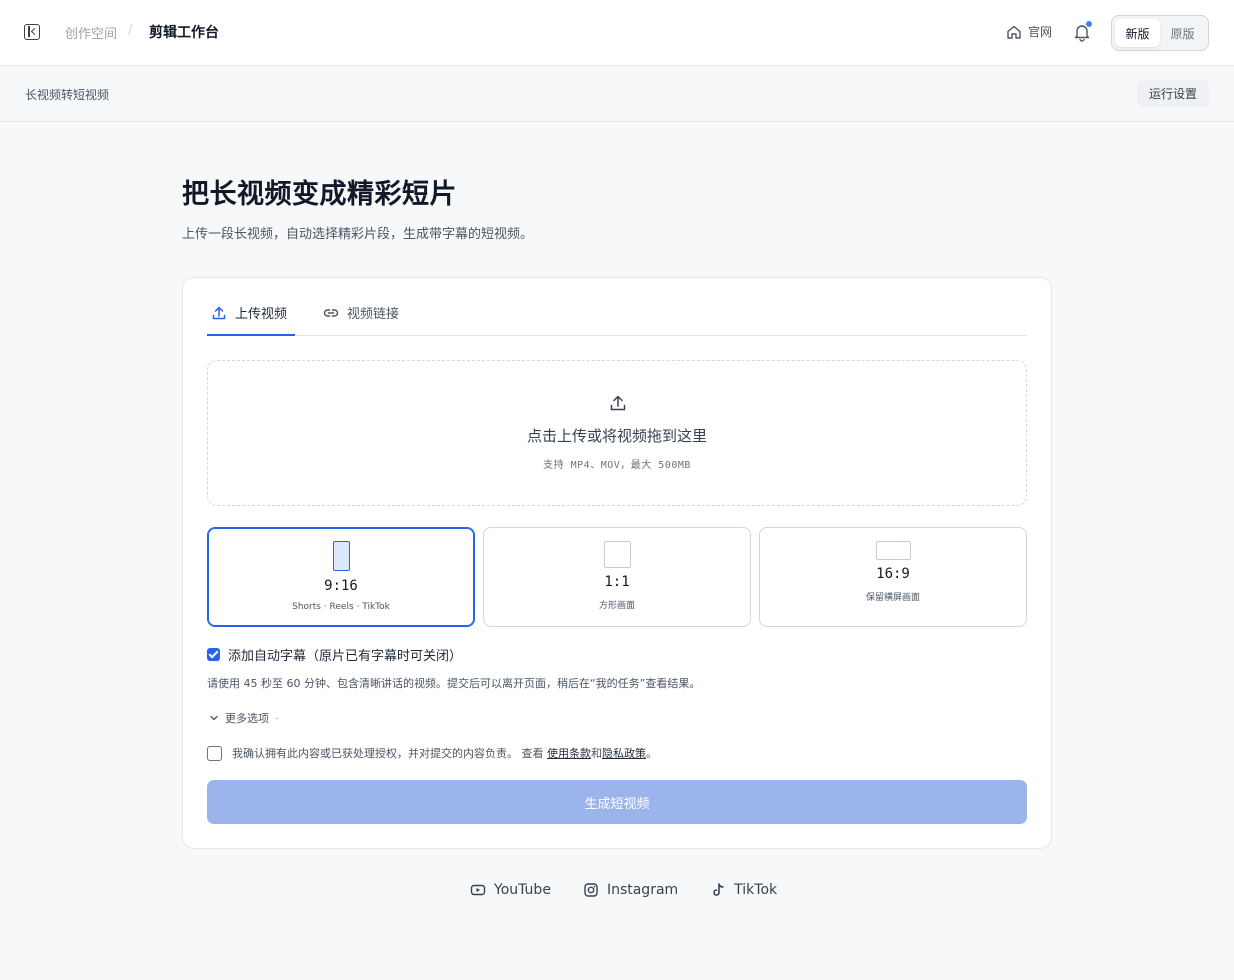 The height and width of the screenshot is (980, 1234). What do you see at coordinates (522, 890) in the screenshot?
I see `platform-label: YouTube` at bounding box center [522, 890].